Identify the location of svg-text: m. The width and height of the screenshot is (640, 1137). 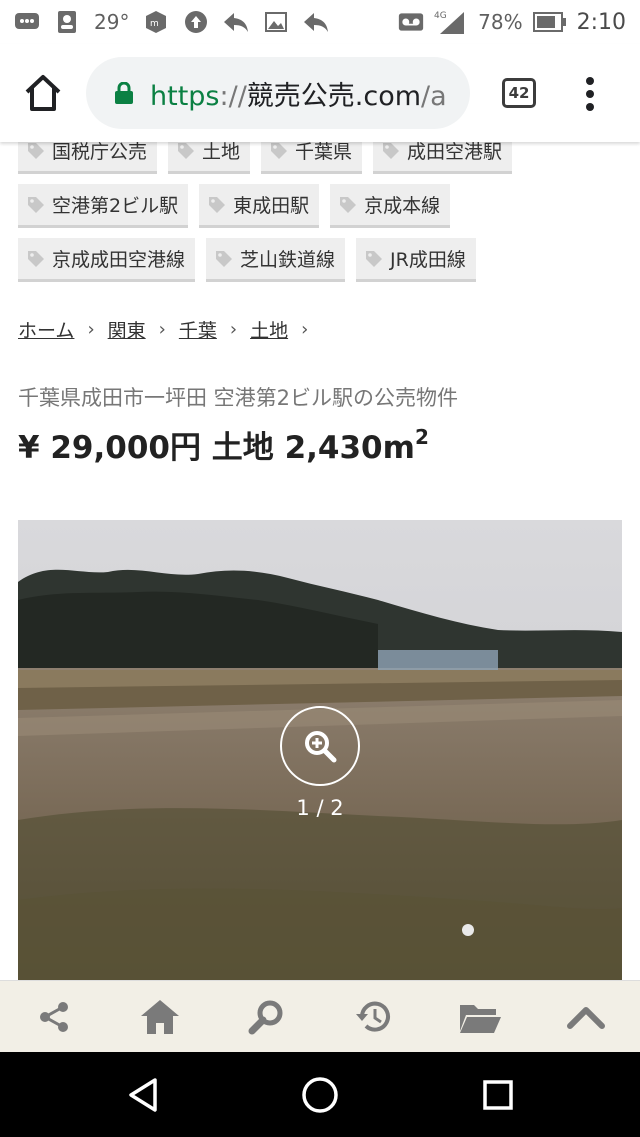
(154, 24).